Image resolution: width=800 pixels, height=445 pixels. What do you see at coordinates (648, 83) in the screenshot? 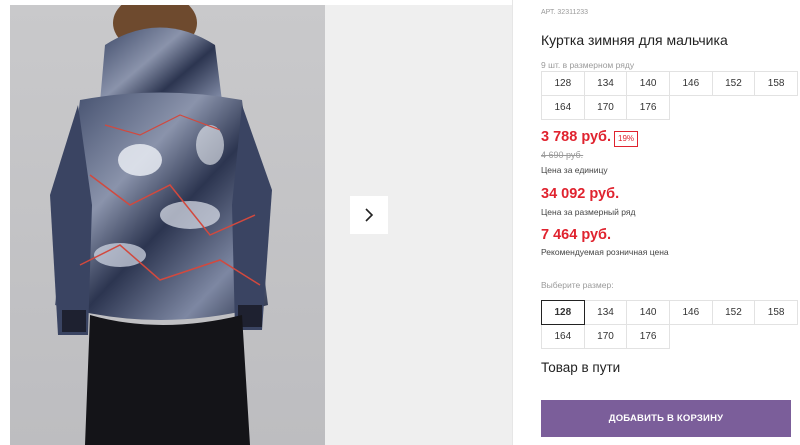
I see `pack-size-cell: 140` at bounding box center [648, 83].